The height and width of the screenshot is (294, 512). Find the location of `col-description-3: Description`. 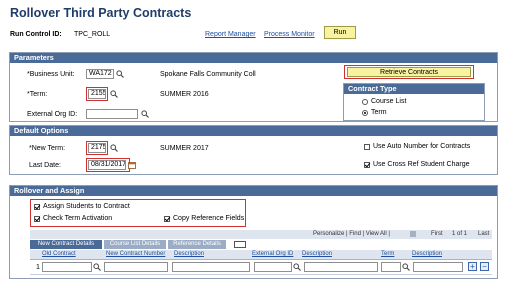

col-description-3: Description is located at coordinates (427, 254).